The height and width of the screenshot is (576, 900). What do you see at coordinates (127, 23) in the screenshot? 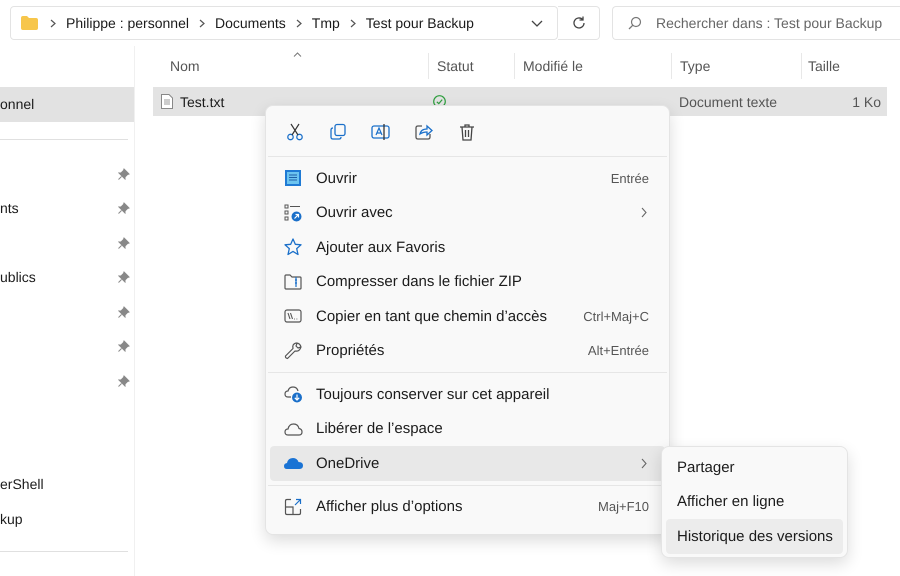
I see `breadcrumb: Philippe : personnel` at bounding box center [127, 23].